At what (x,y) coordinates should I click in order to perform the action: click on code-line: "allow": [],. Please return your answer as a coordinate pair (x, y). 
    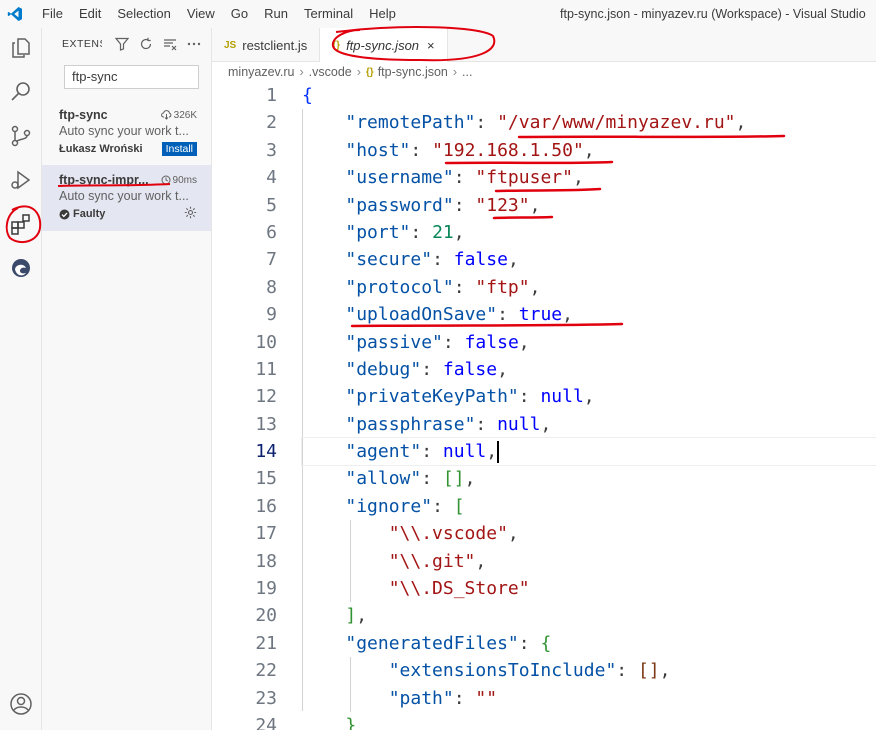
    Looking at the image, I should click on (589, 478).